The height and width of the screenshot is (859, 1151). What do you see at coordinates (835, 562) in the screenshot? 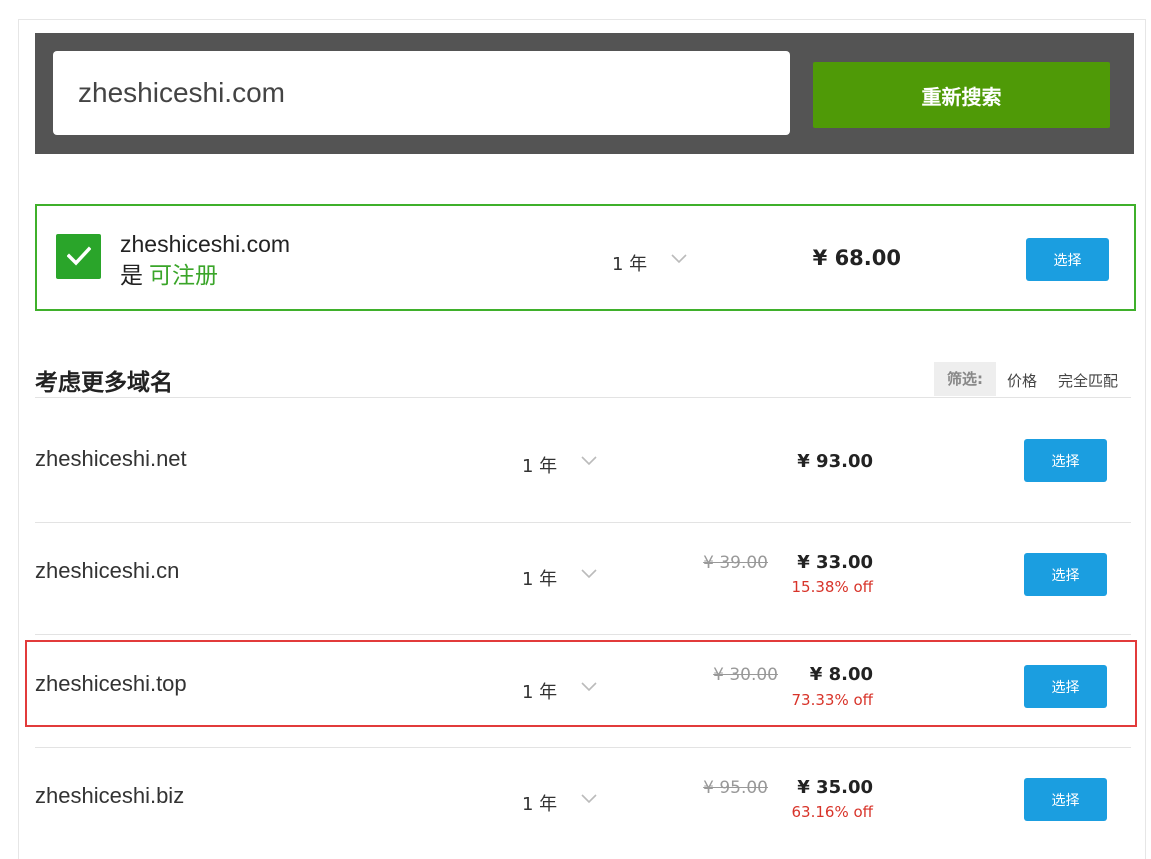
I see `price: ¥ 33.00` at bounding box center [835, 562].